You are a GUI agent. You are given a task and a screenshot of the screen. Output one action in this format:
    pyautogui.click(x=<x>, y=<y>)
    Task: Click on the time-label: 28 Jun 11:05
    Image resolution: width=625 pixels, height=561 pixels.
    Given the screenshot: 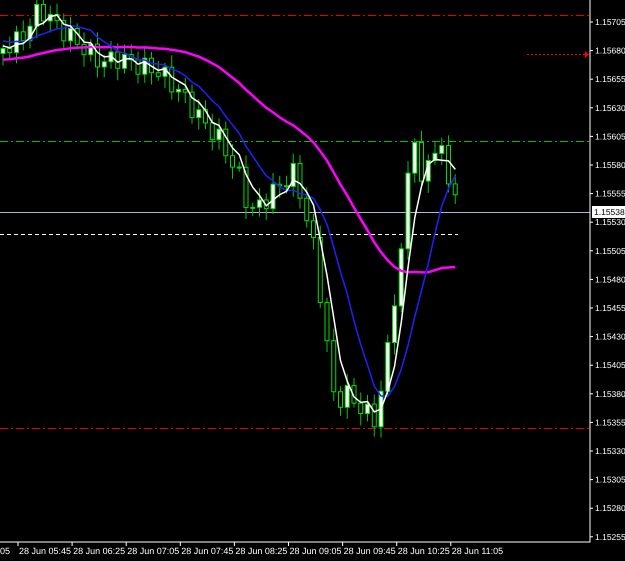 What is the action you would take?
    pyautogui.click(x=478, y=551)
    